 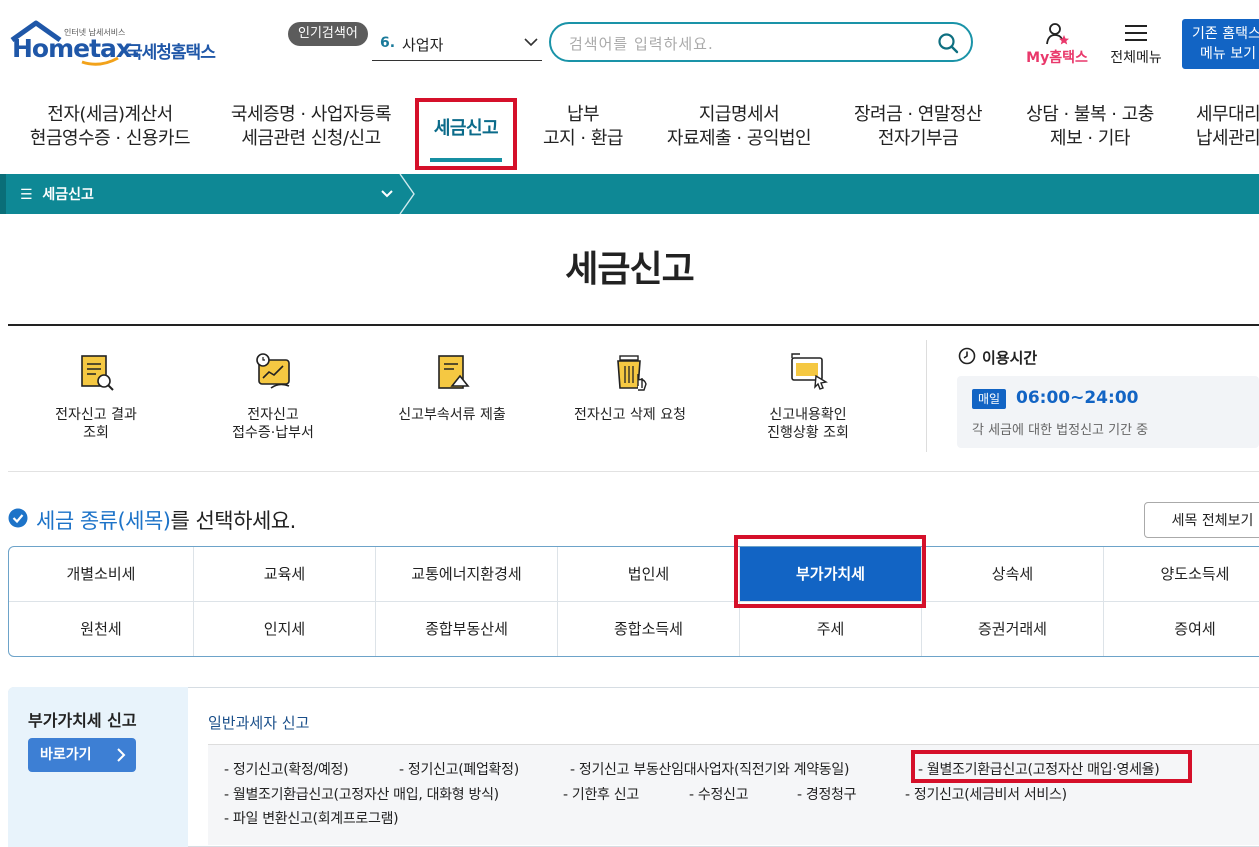 What do you see at coordinates (649, 629) in the screenshot?
I see `tax-cell: 종합소득세` at bounding box center [649, 629].